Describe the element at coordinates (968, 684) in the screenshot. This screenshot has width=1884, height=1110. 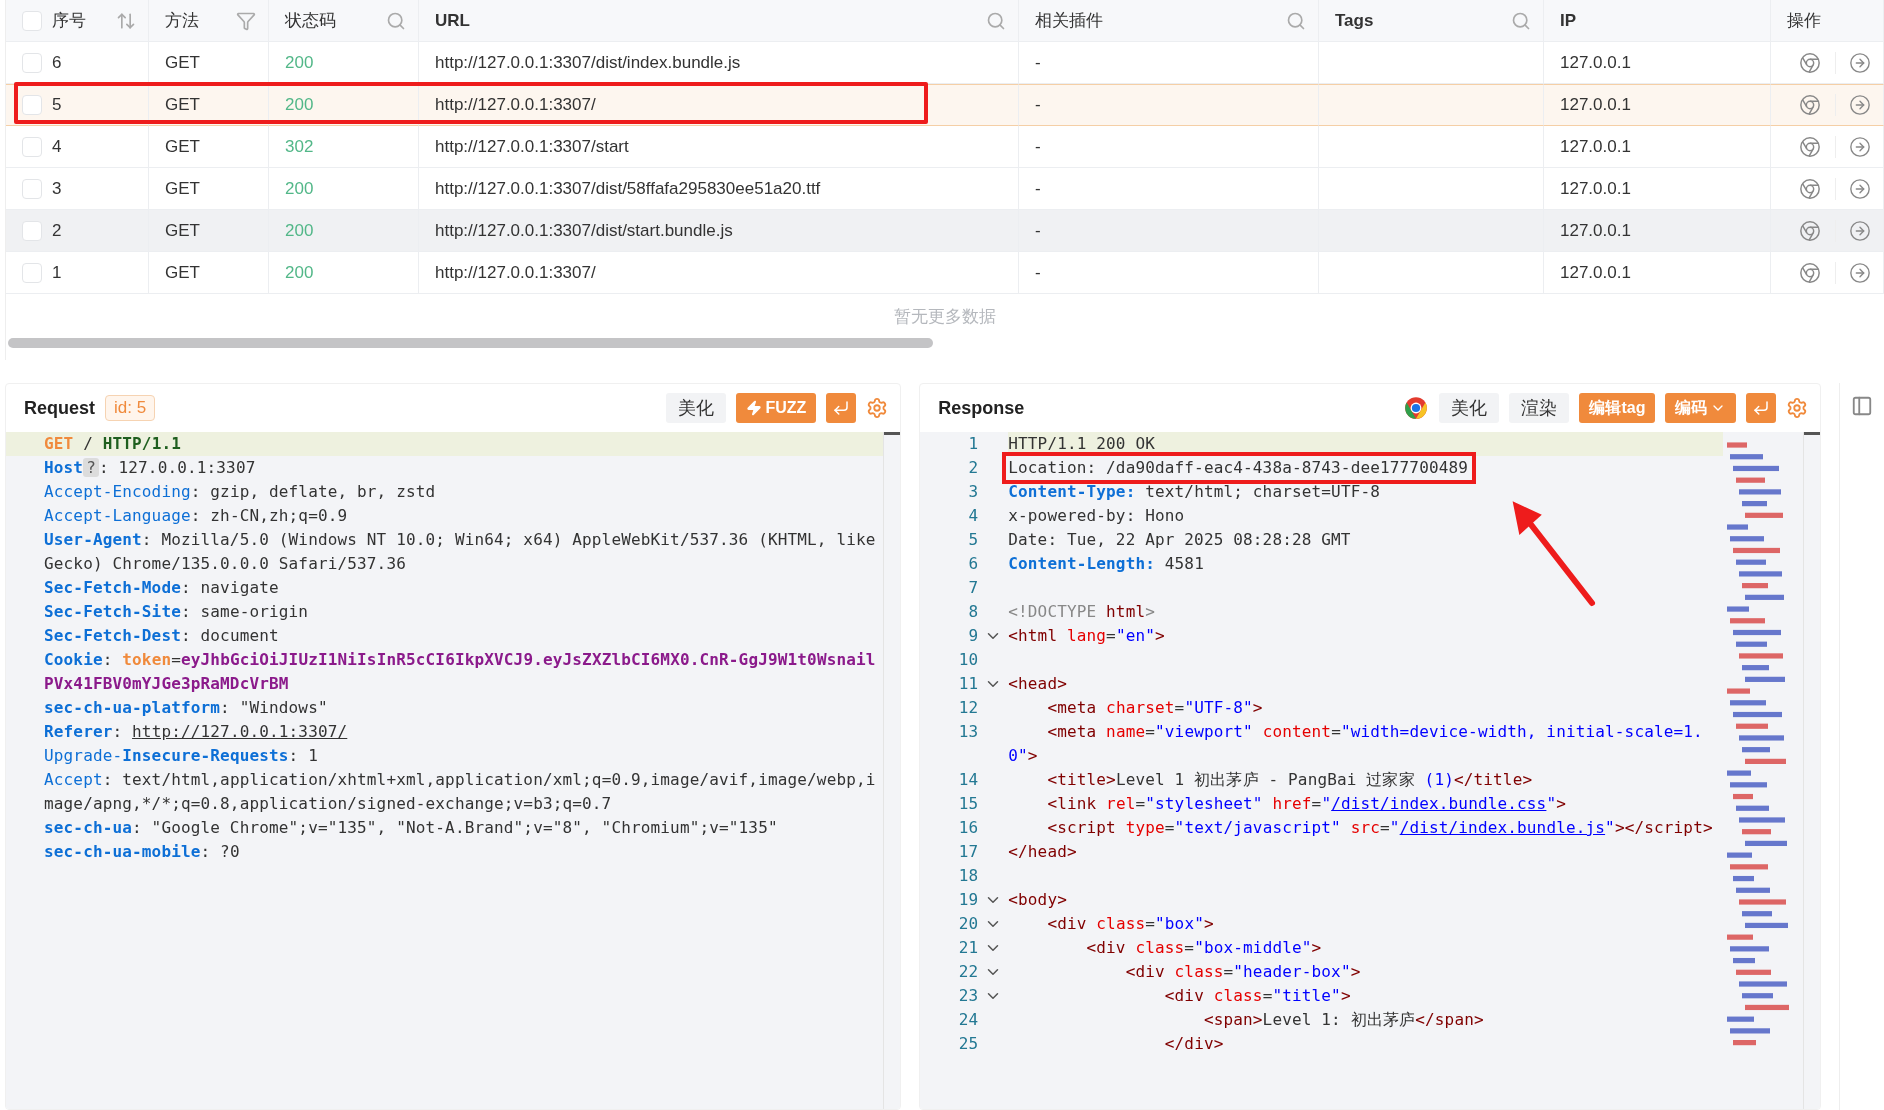
I see `line-number: 11` at that location.